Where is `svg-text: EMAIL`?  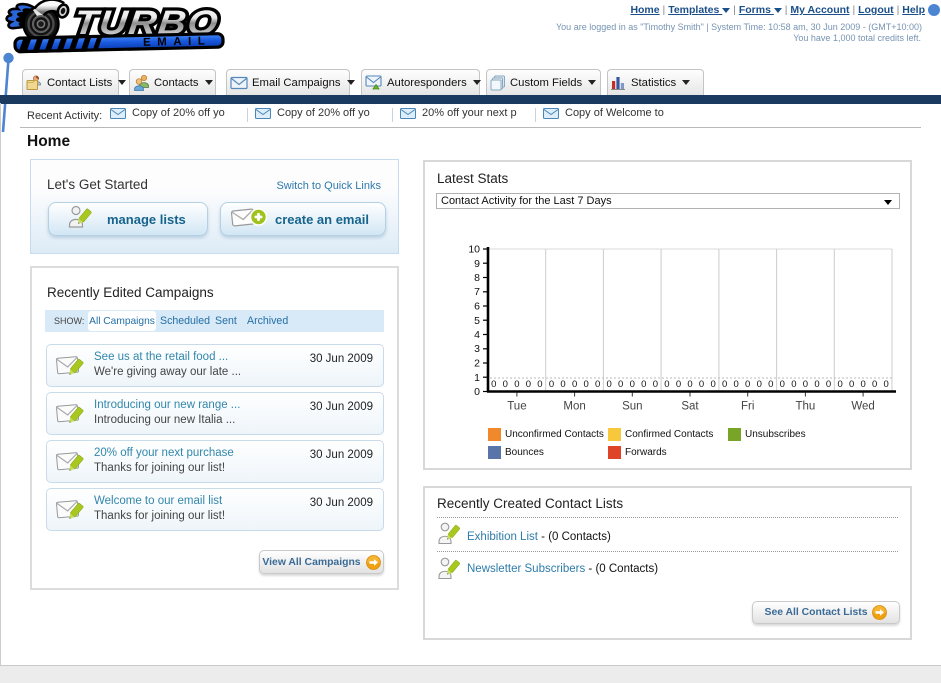 svg-text: EMAIL is located at coordinates (177, 42).